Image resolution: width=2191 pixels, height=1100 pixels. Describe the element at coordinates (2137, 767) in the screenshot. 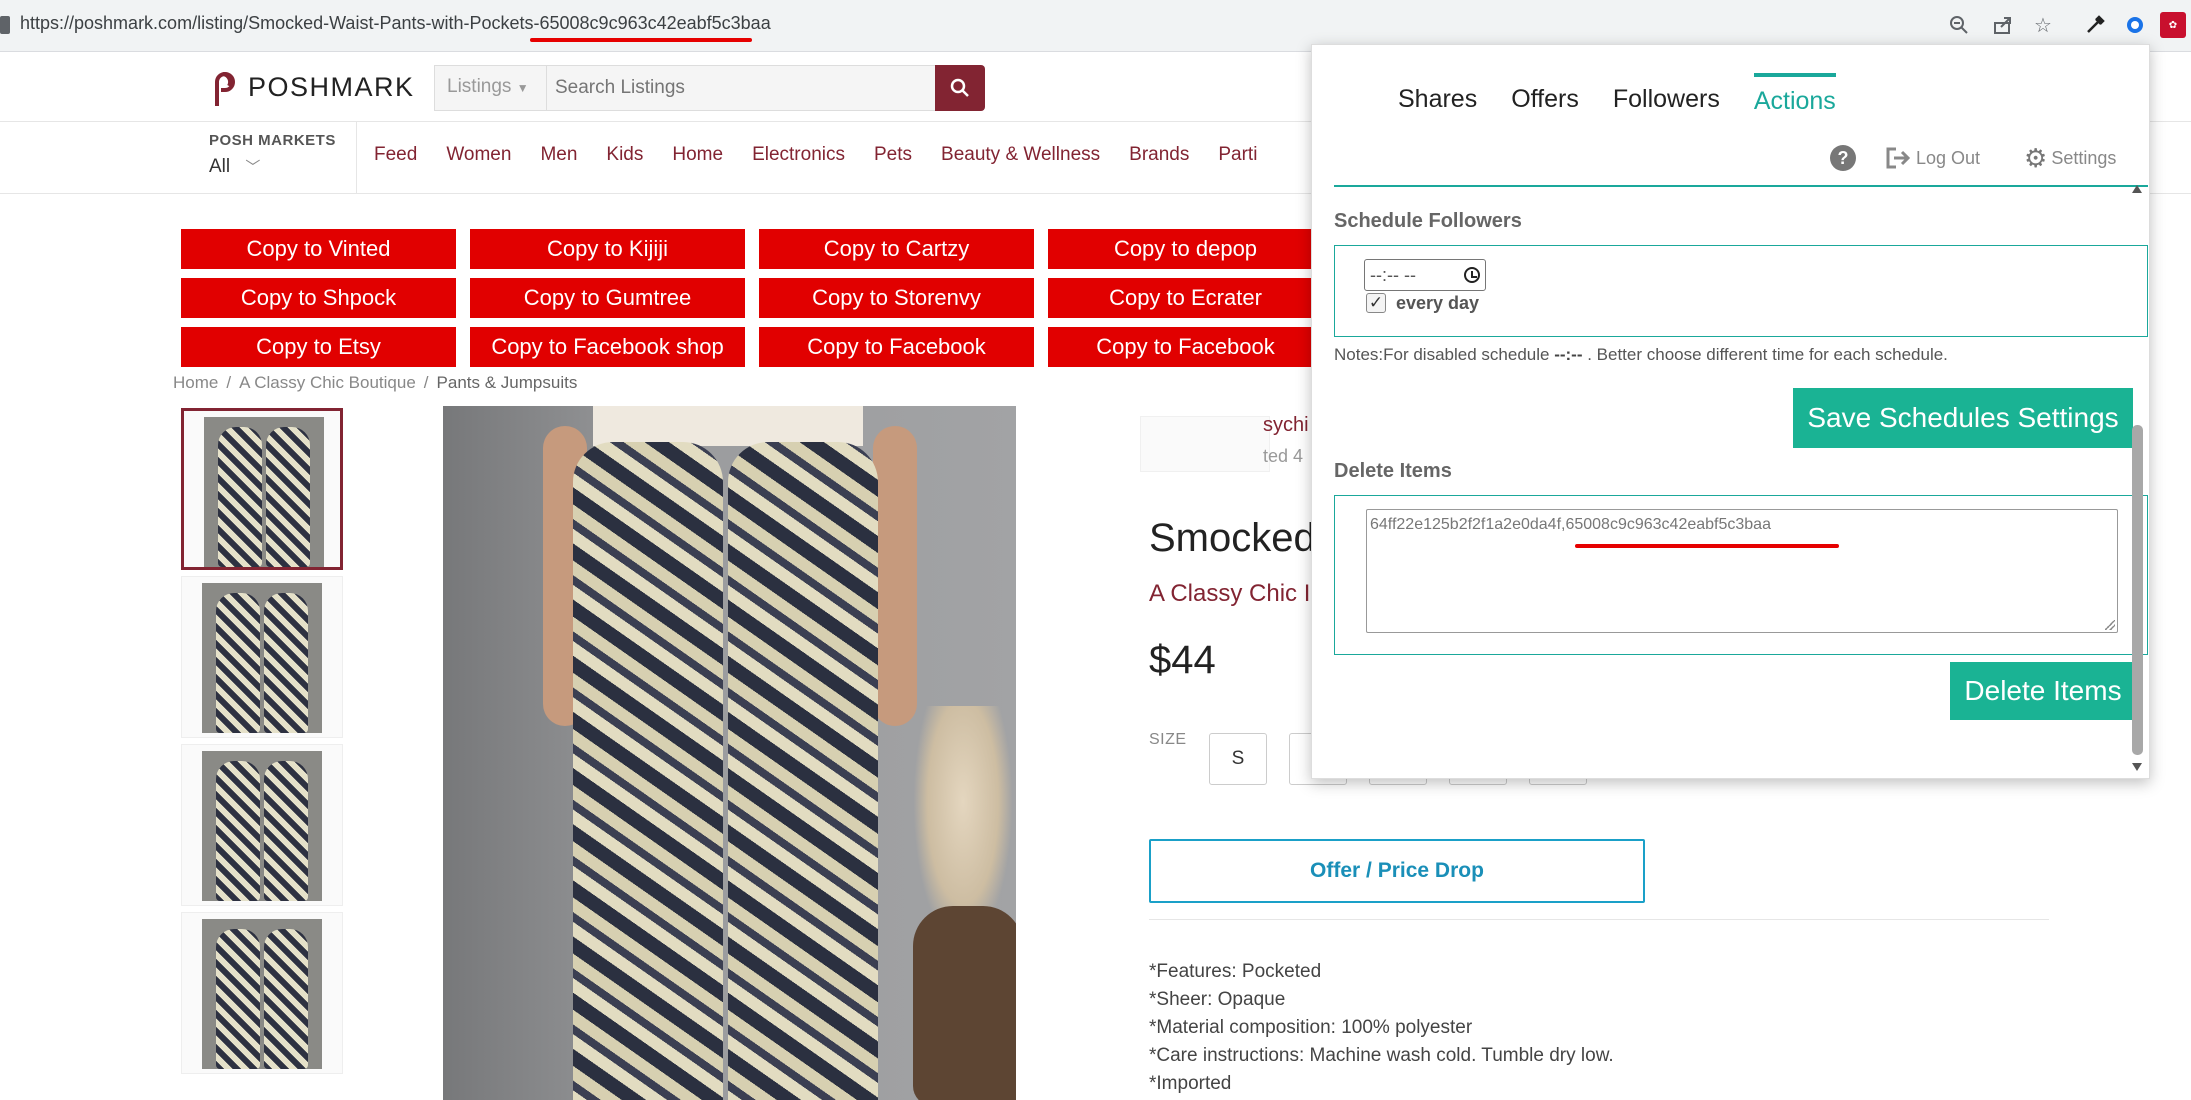

I see `scroll-down-icon` at that location.